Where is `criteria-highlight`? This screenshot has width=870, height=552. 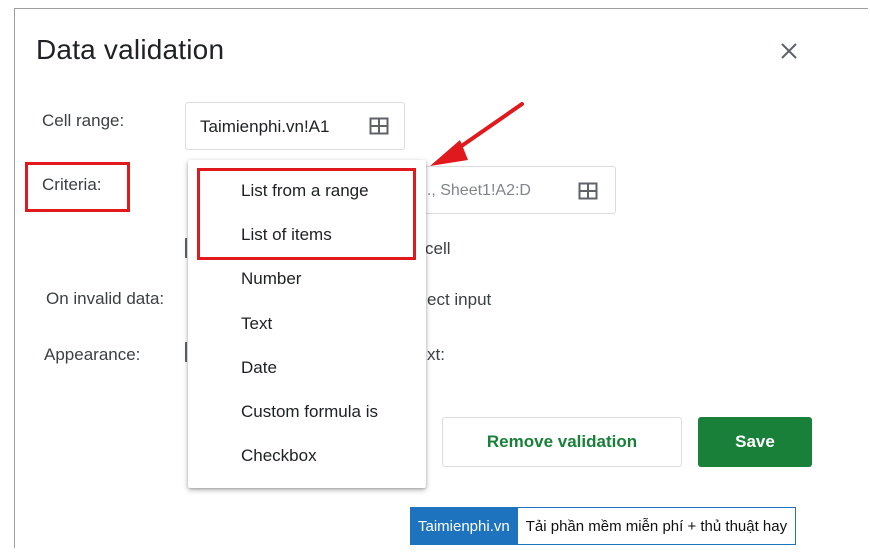
criteria-highlight is located at coordinates (77, 187).